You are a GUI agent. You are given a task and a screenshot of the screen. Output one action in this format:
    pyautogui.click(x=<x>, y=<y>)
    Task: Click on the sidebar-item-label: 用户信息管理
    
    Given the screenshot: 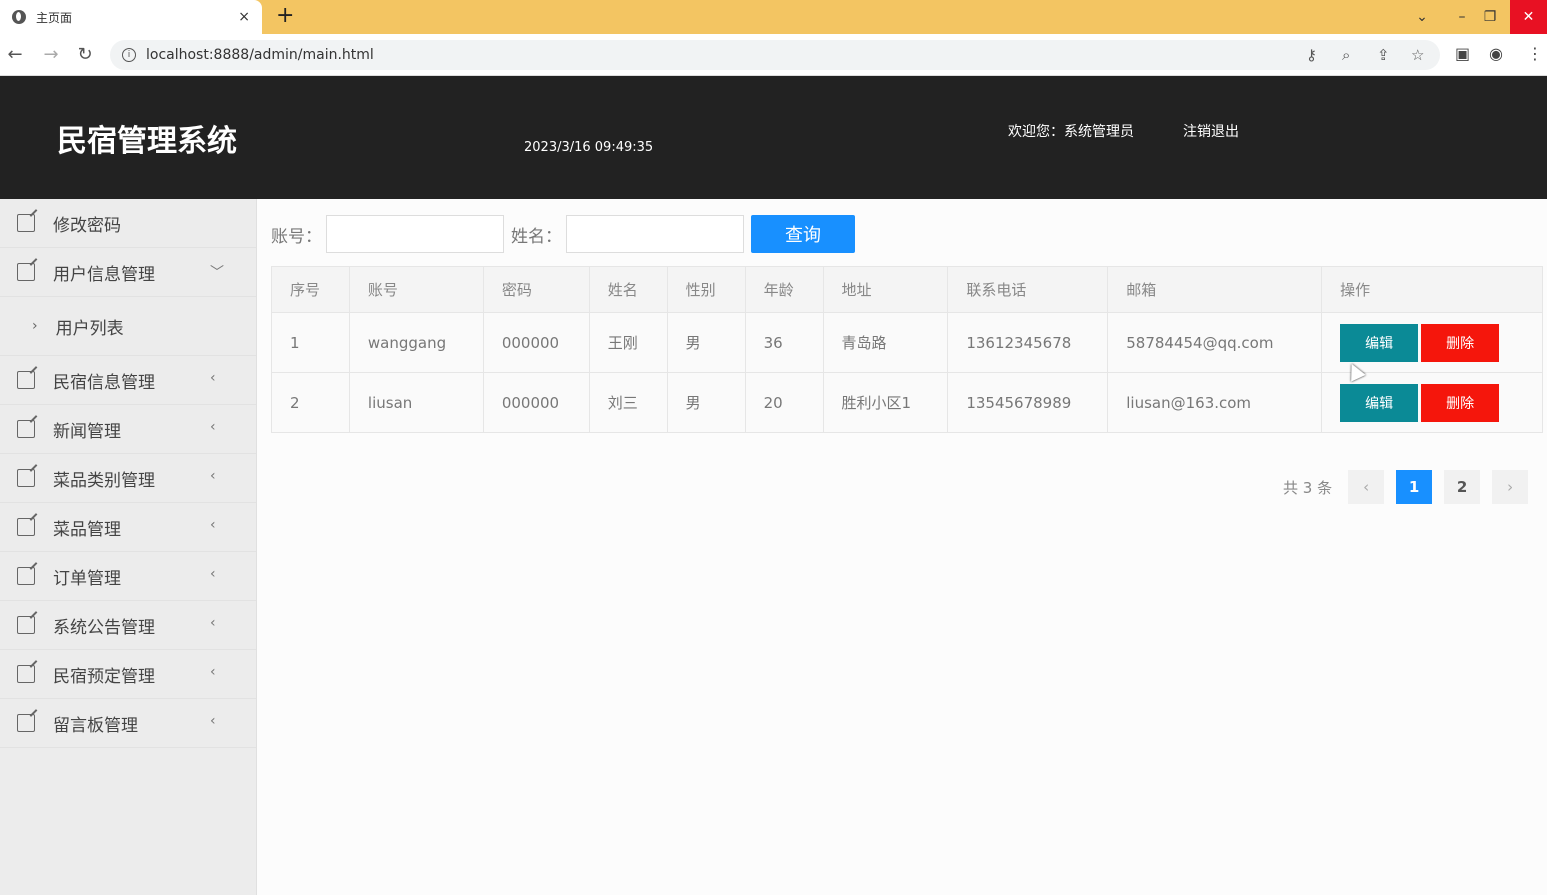 What is the action you would take?
    pyautogui.click(x=104, y=274)
    